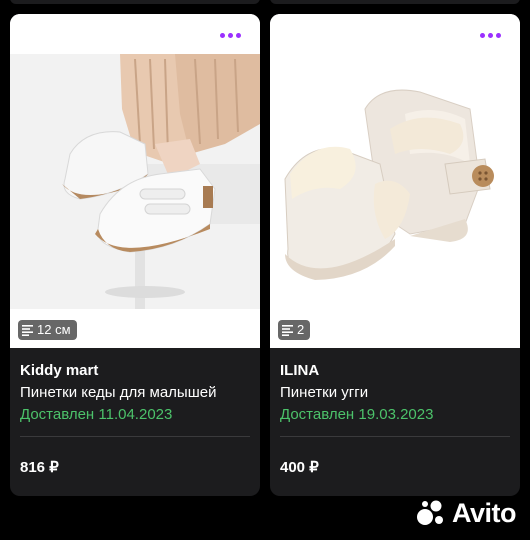 The height and width of the screenshot is (540, 530). I want to click on seller-name: ILINA, so click(395, 372).